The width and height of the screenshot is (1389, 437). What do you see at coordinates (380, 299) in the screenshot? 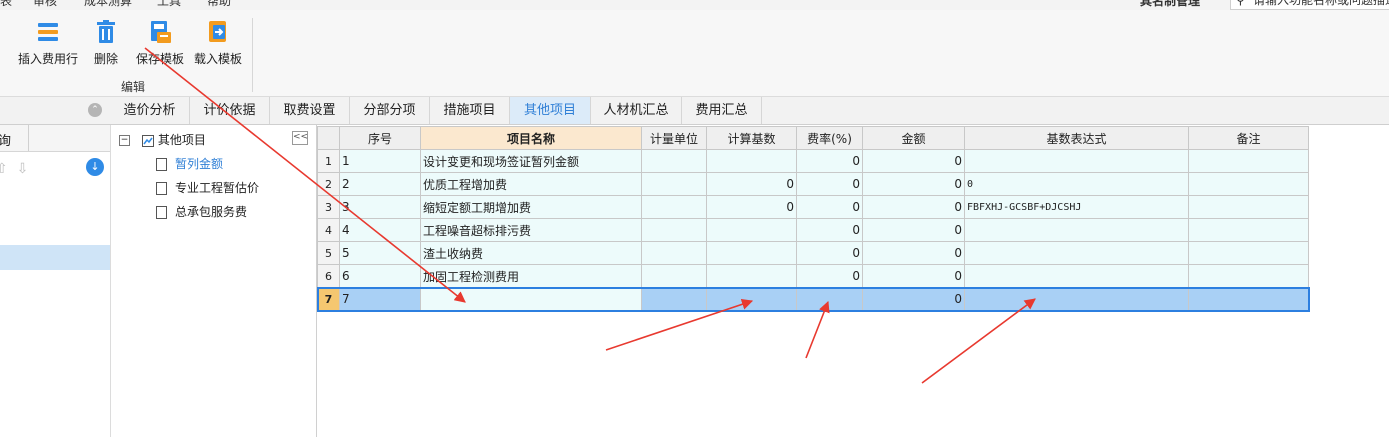
I see `cell-seq: 7` at bounding box center [380, 299].